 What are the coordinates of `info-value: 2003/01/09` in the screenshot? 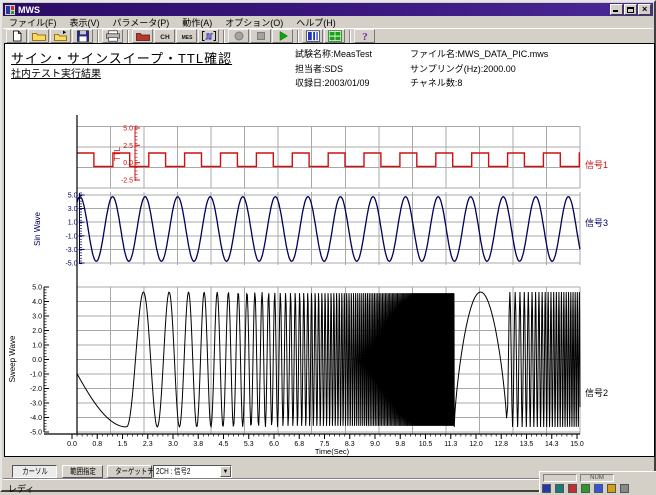 It's located at (347, 83).